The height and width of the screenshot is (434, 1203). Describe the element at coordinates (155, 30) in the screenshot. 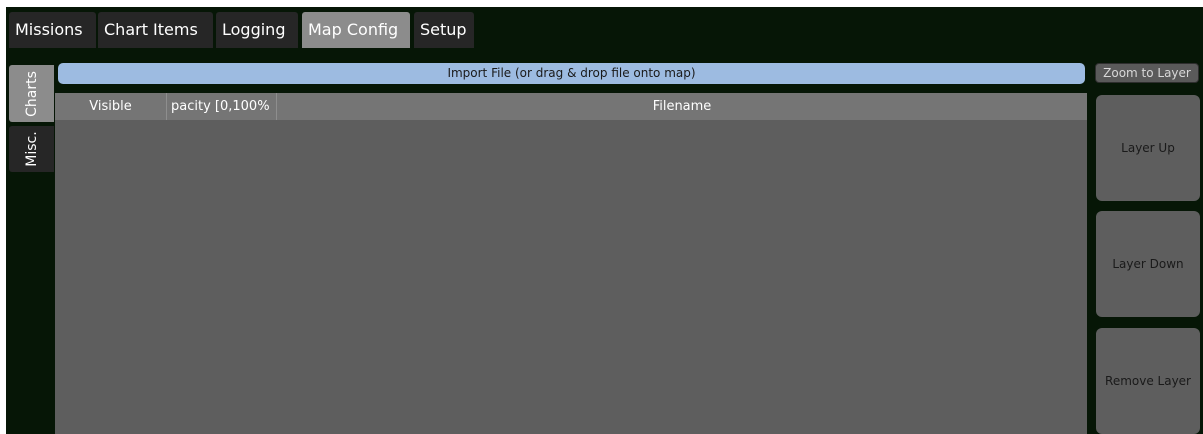

I see `tab-chart-items: Chart Items` at that location.